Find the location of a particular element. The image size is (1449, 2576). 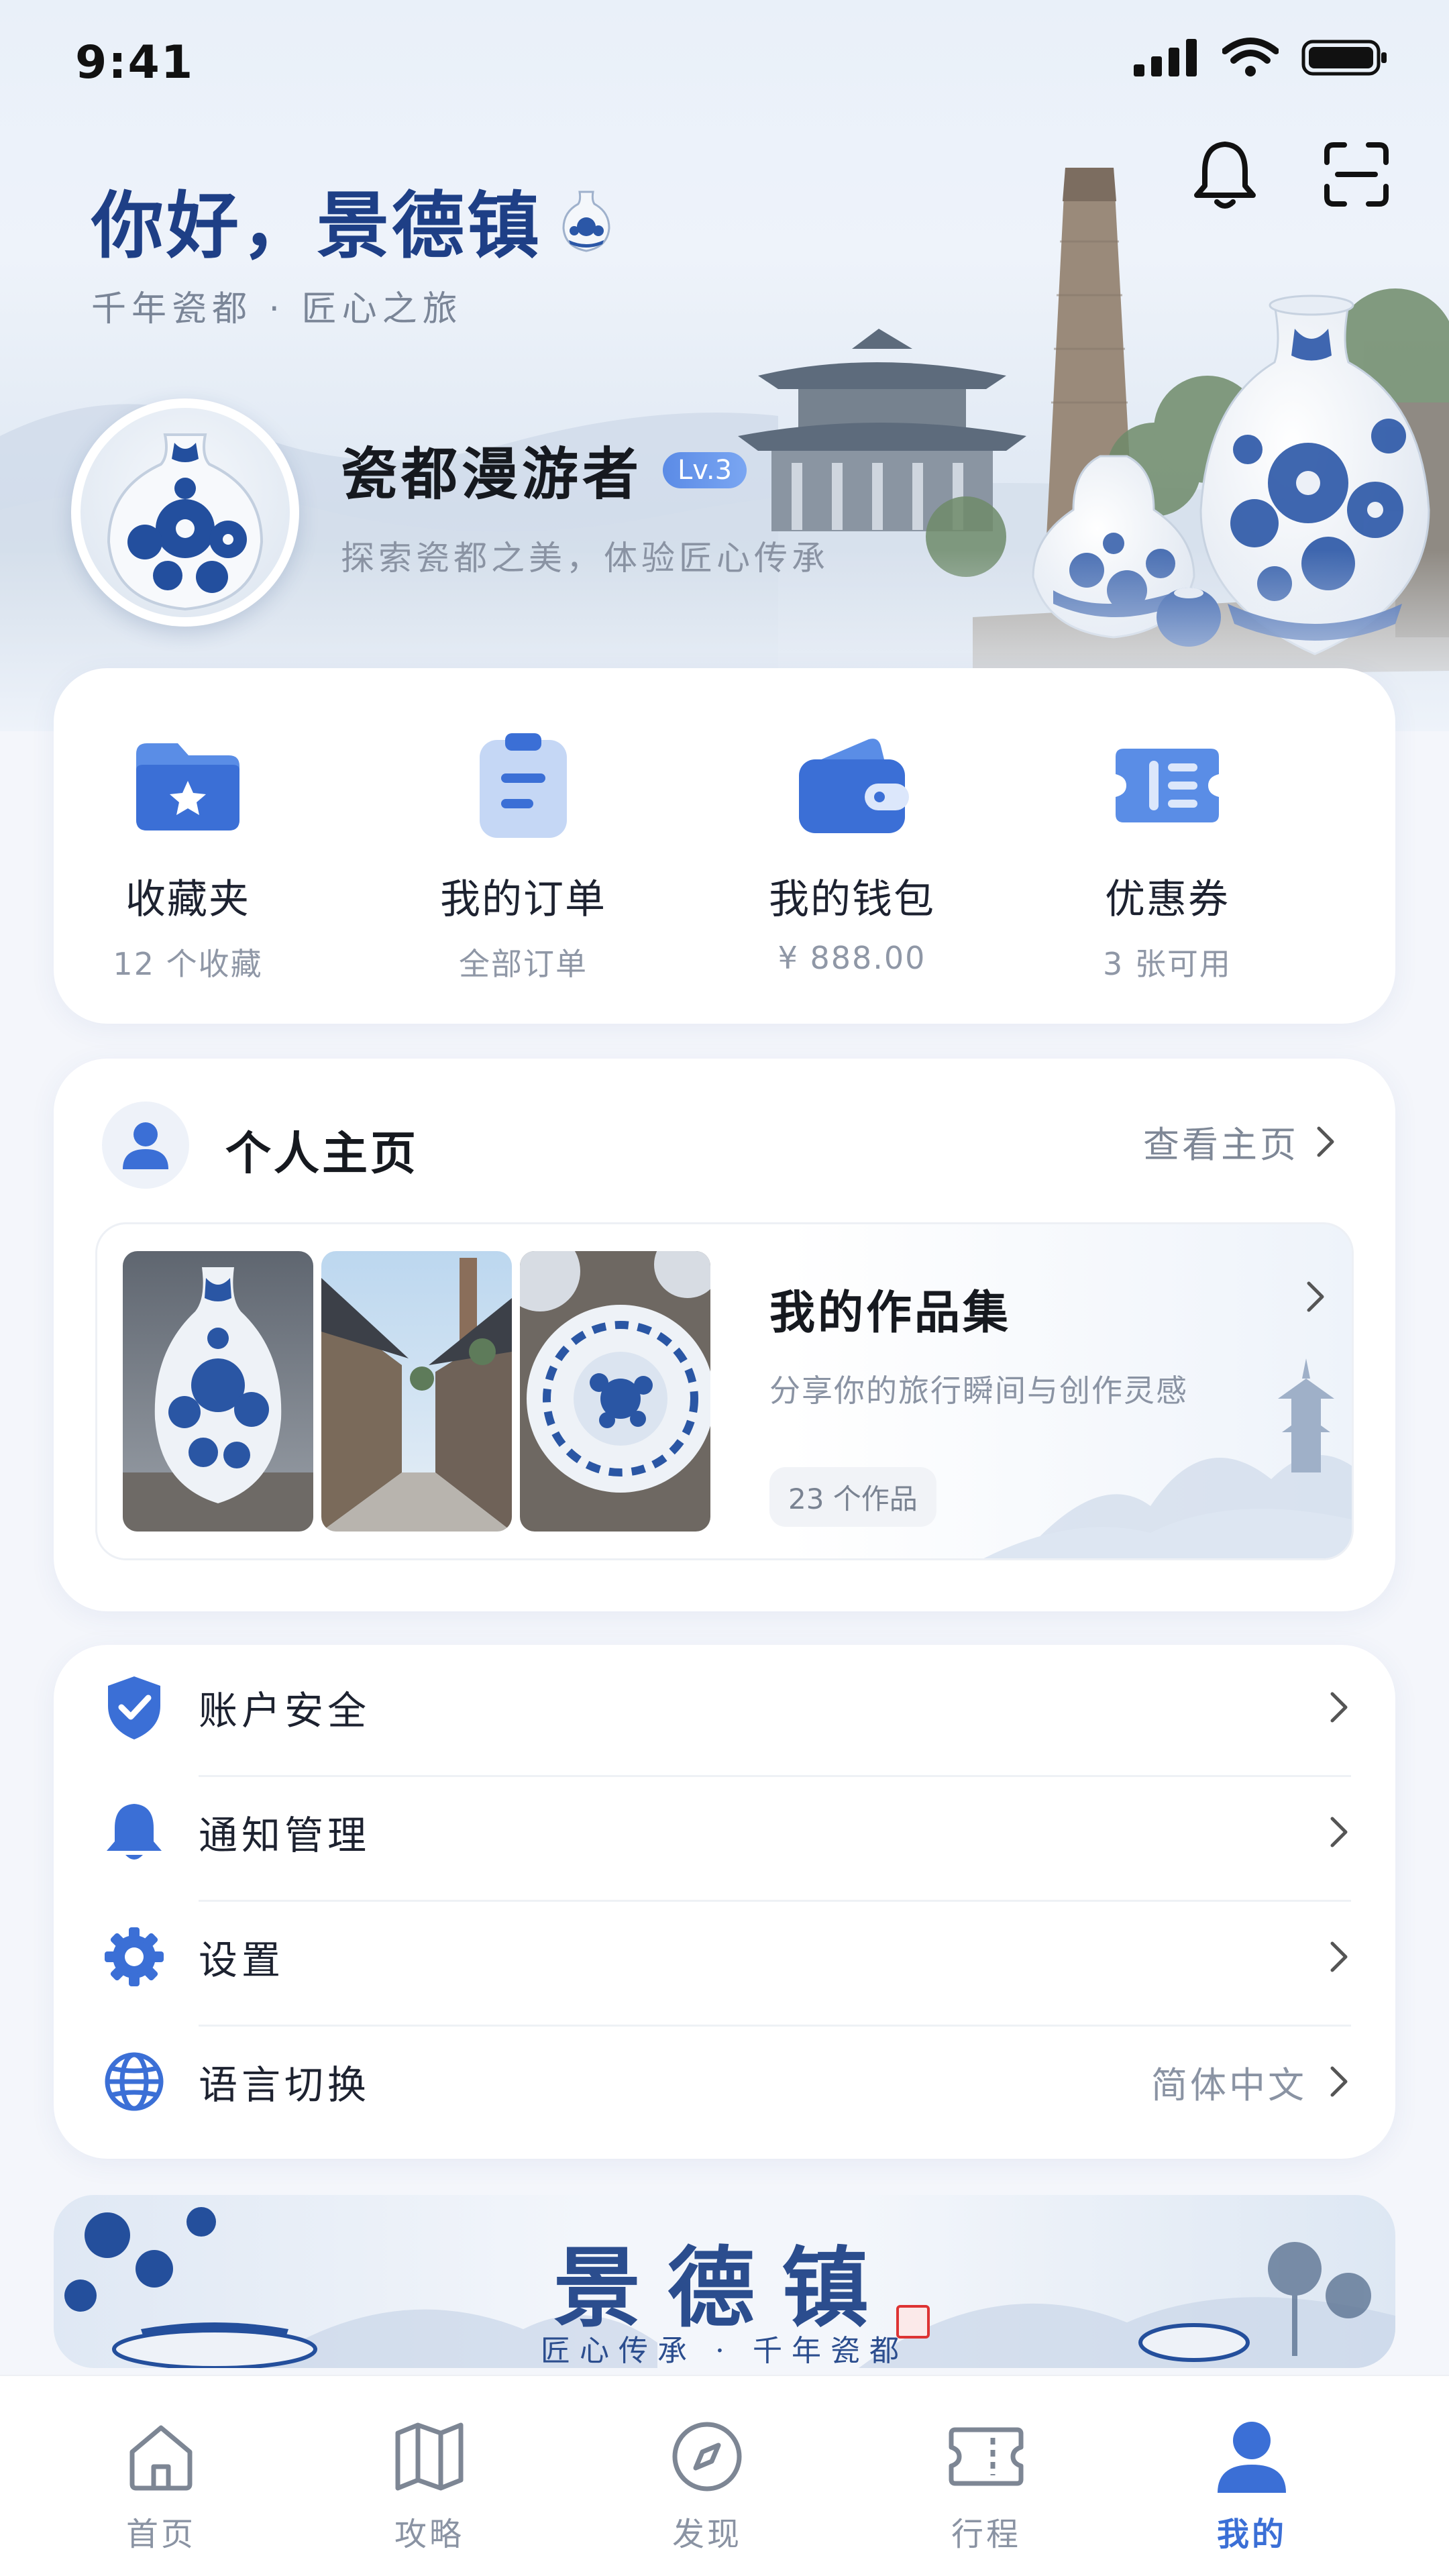

quick-action-sub: 3 张可用 is located at coordinates (1167, 964).